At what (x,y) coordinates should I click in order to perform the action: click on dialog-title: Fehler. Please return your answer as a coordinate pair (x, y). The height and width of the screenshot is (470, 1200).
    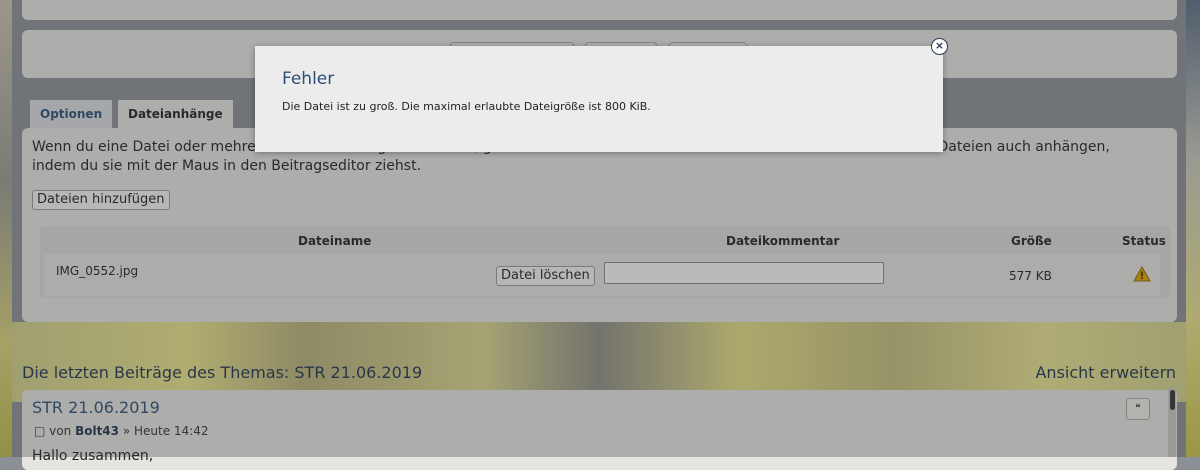
    Looking at the image, I should click on (308, 79).